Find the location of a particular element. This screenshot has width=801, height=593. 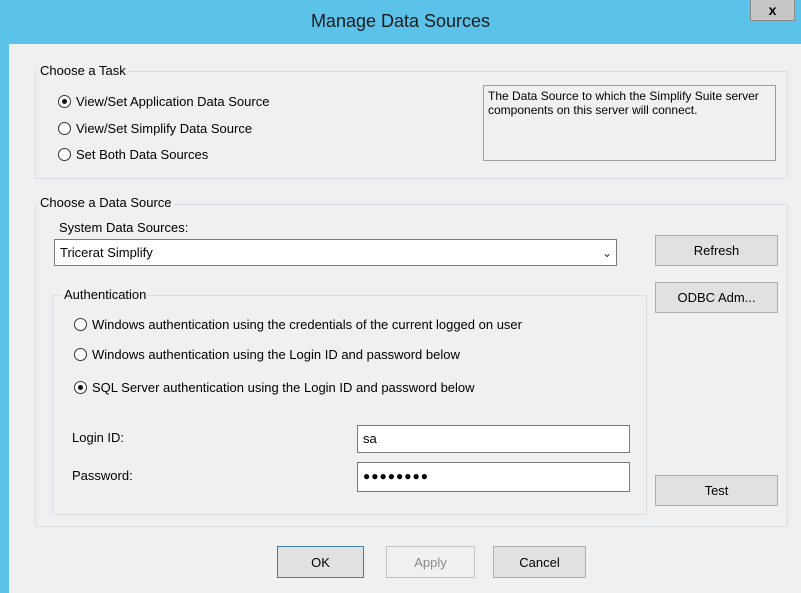

chevron-down-icon: ⌄ is located at coordinates (606, 253).